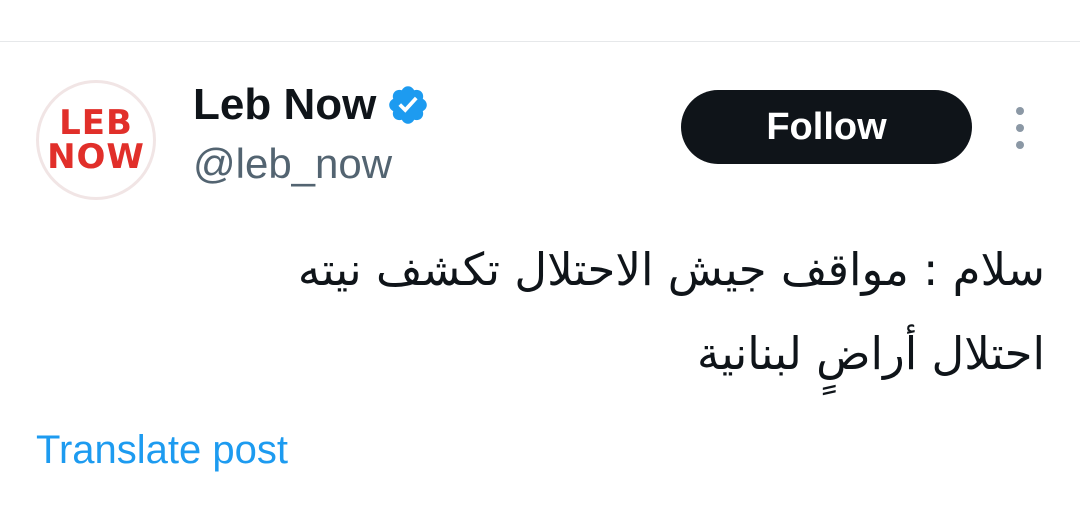 The image size is (1080, 512). I want to click on leb-now-logo: LEB NOW, so click(96, 140).